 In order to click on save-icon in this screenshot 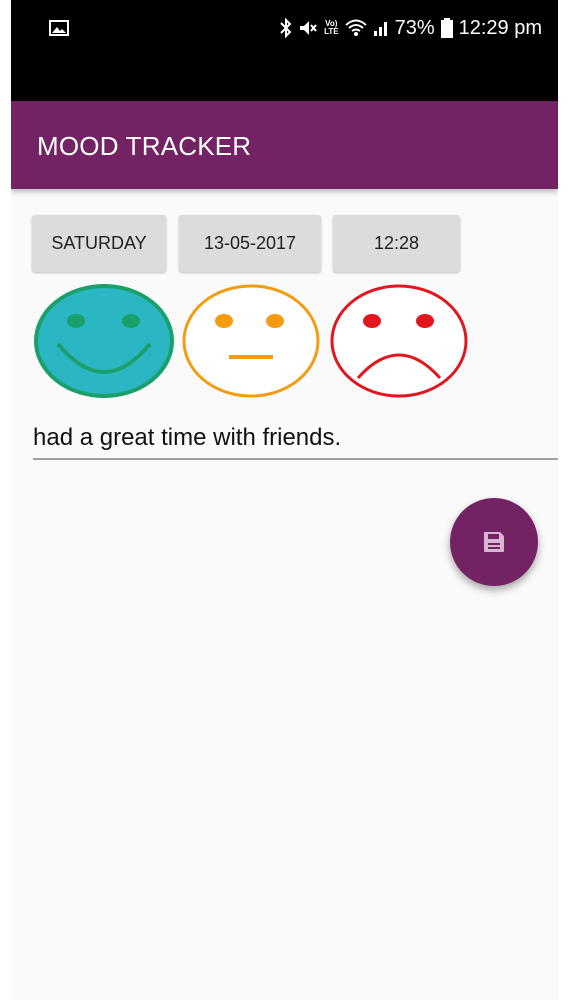, I will do `click(494, 542)`.